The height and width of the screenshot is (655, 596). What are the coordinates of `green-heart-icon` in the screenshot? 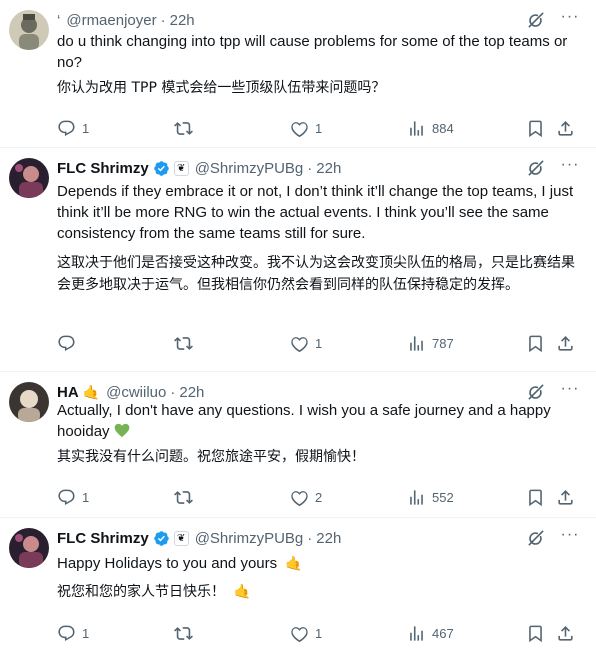 It's located at (122, 430).